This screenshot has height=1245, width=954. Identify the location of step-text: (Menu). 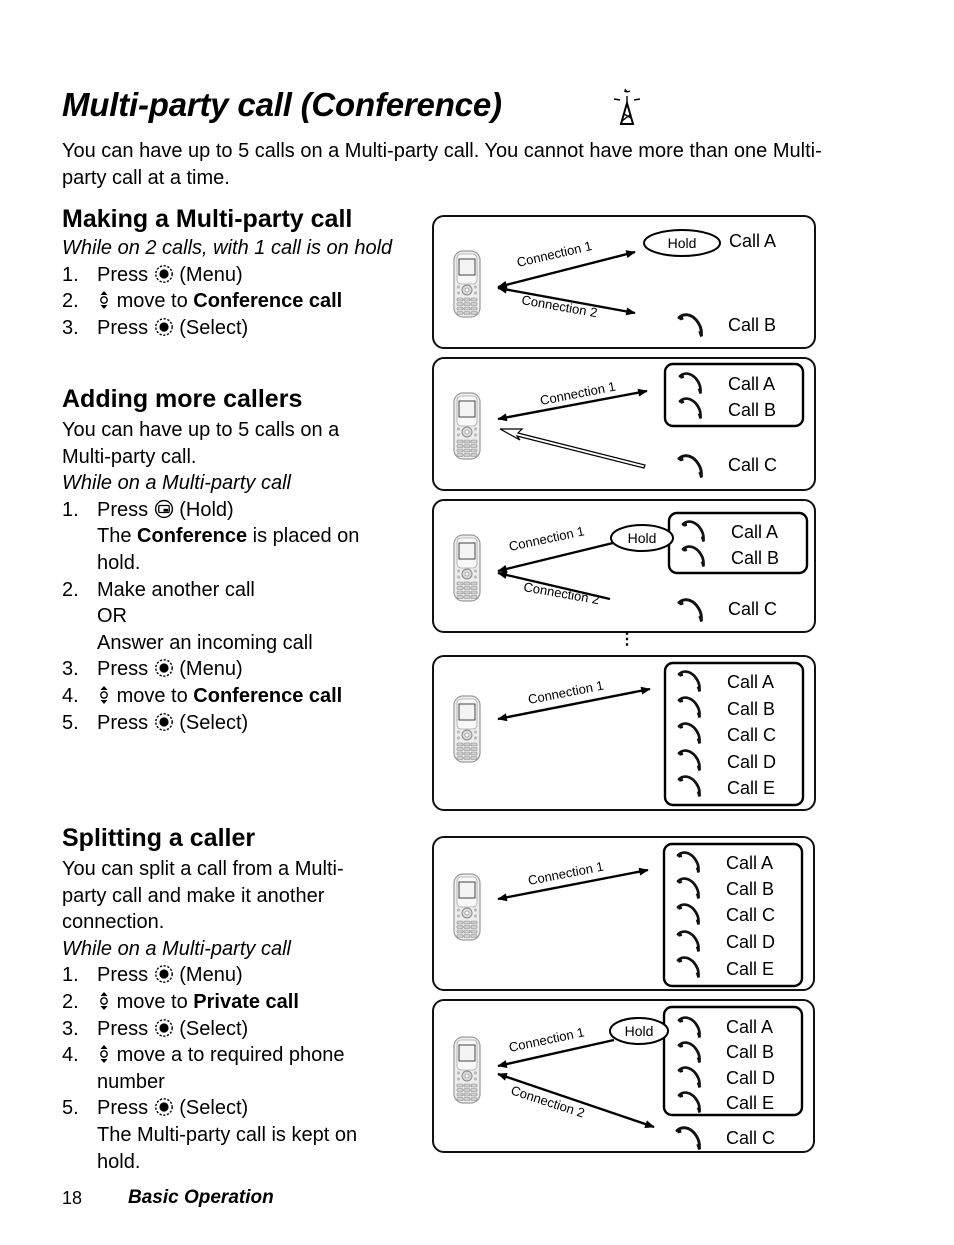
(211, 975).